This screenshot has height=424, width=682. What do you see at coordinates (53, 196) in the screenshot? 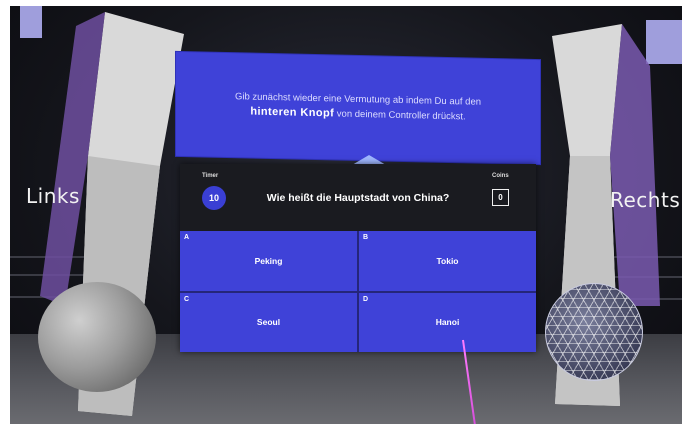
I see `left-label: Links` at bounding box center [53, 196].